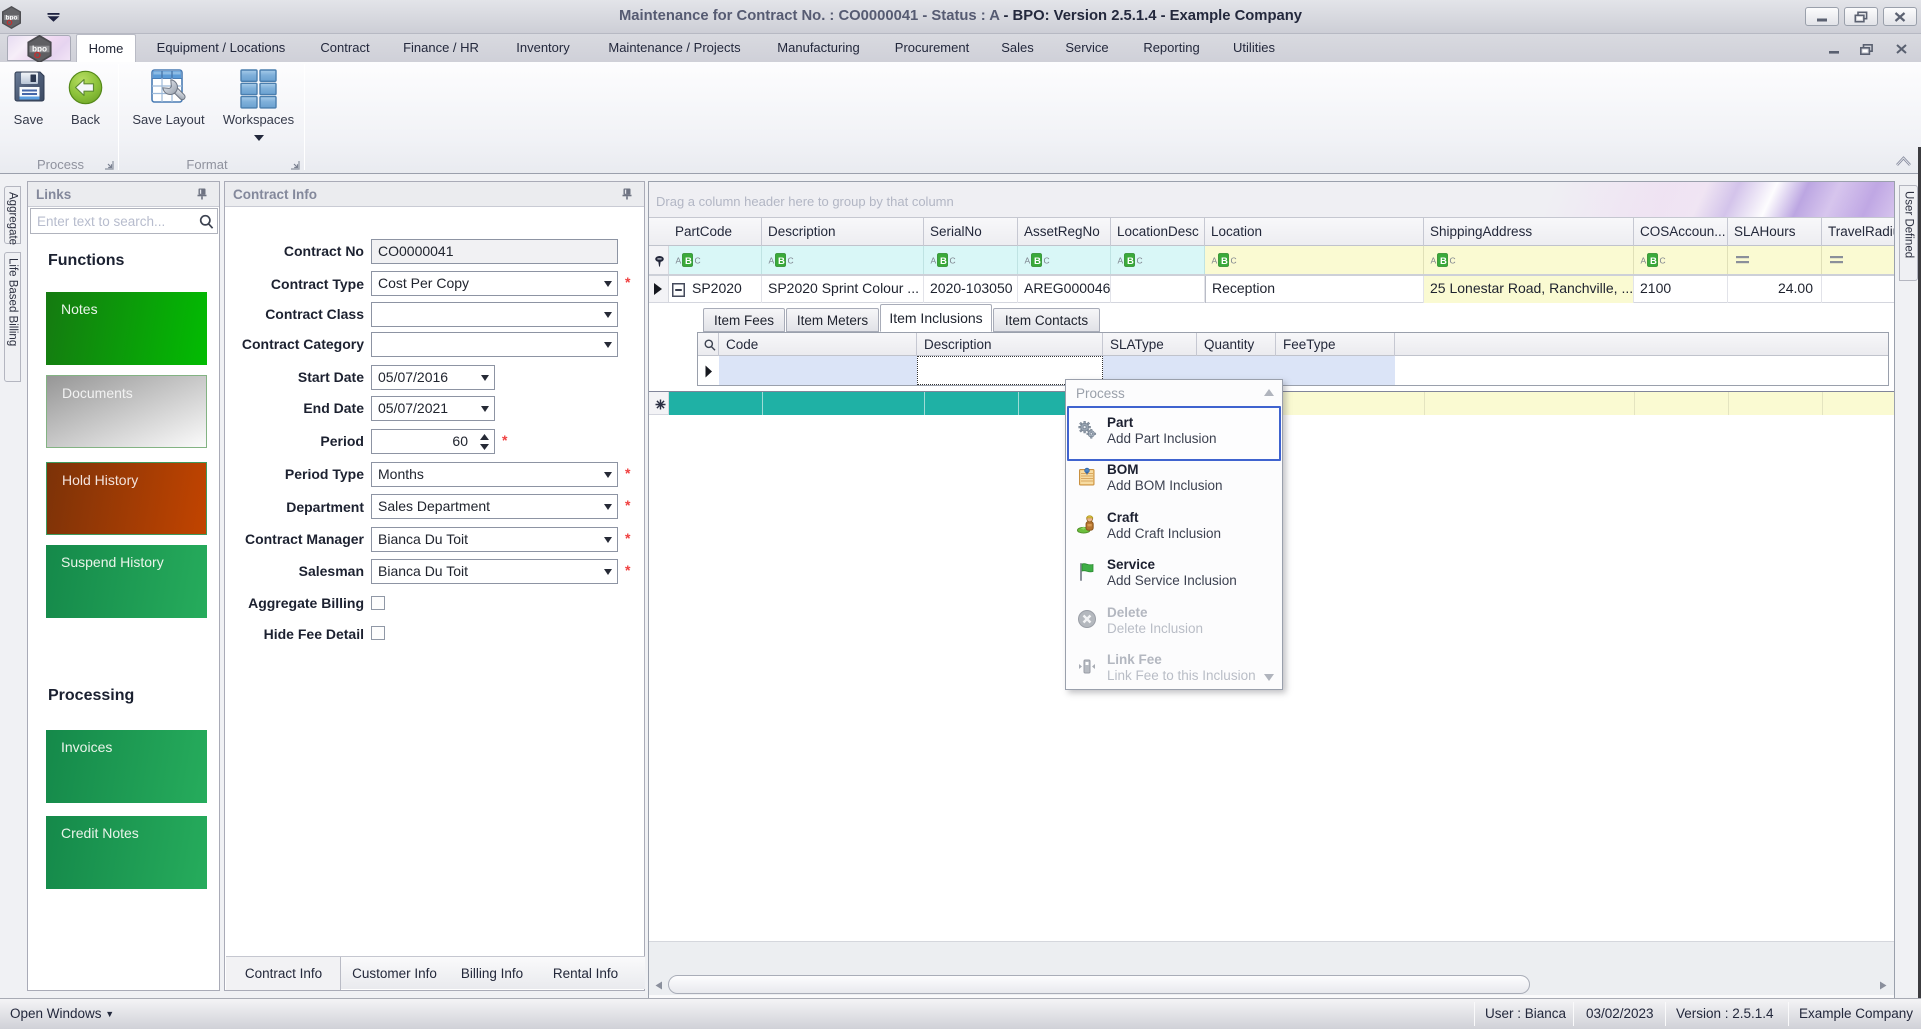 Image resolution: width=1921 pixels, height=1029 pixels. What do you see at coordinates (39, 49) in the screenshot?
I see `svg-text: bpo` at bounding box center [39, 49].